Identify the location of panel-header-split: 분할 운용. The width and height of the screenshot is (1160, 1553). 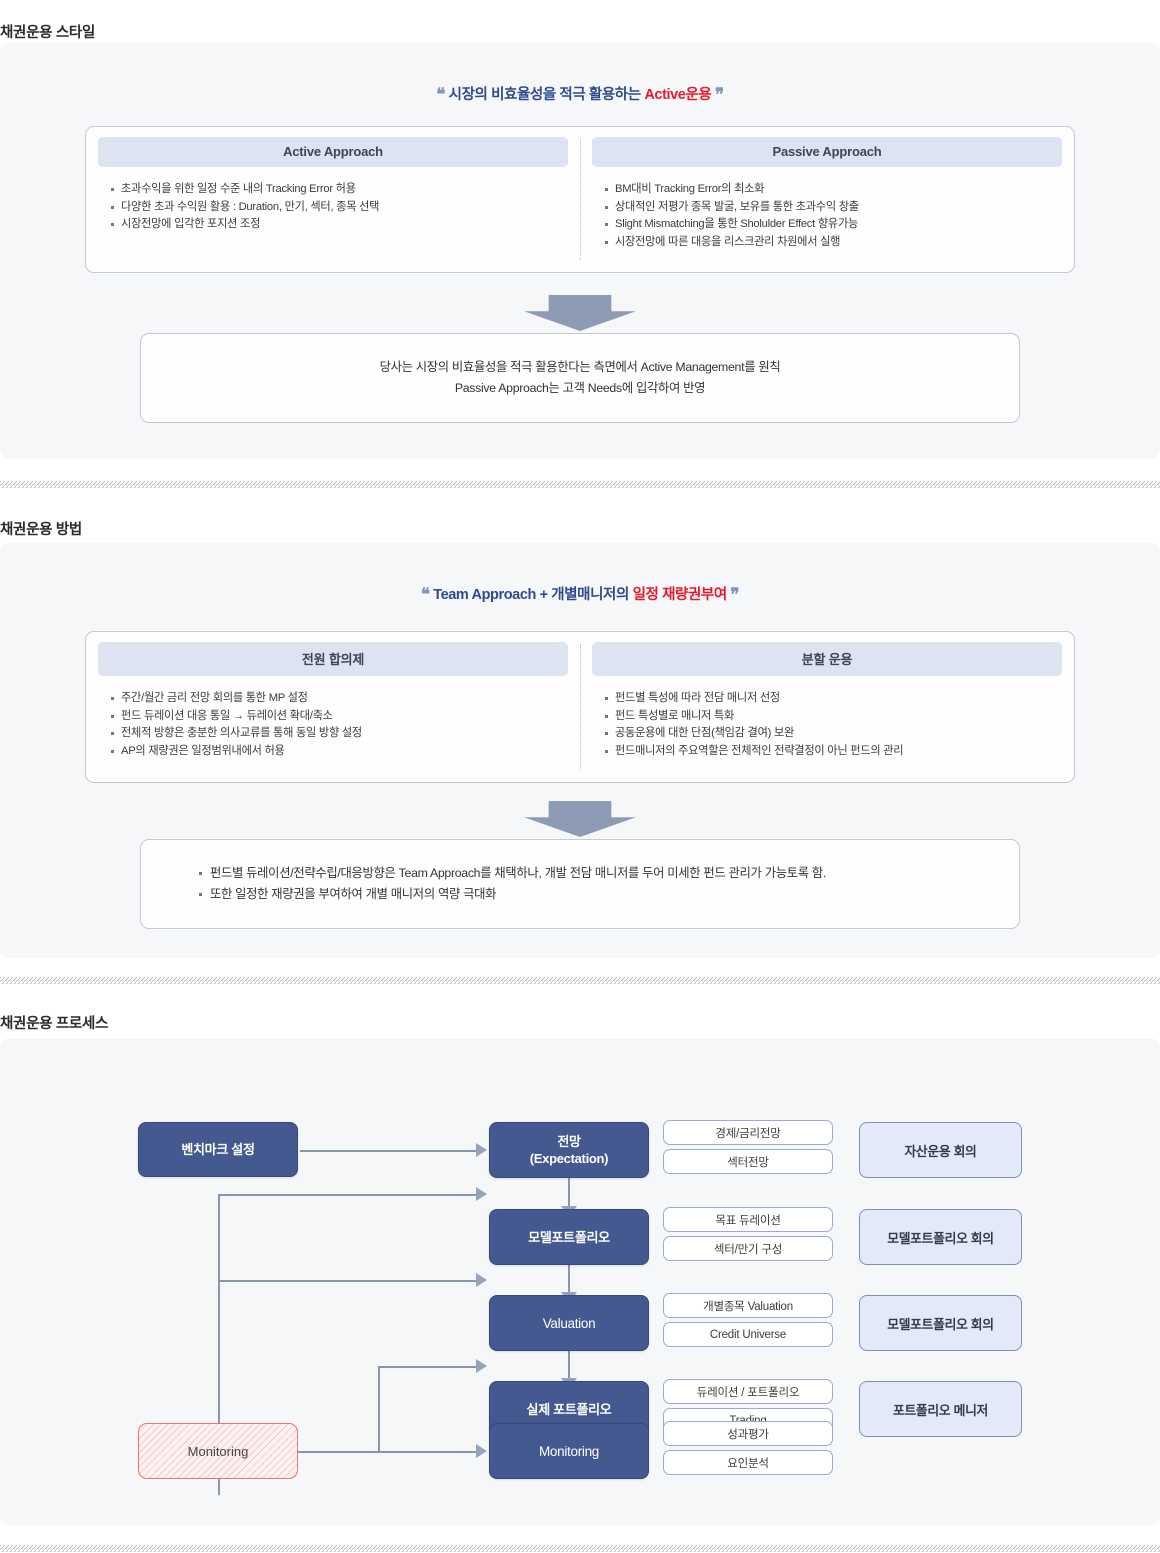
(827, 659).